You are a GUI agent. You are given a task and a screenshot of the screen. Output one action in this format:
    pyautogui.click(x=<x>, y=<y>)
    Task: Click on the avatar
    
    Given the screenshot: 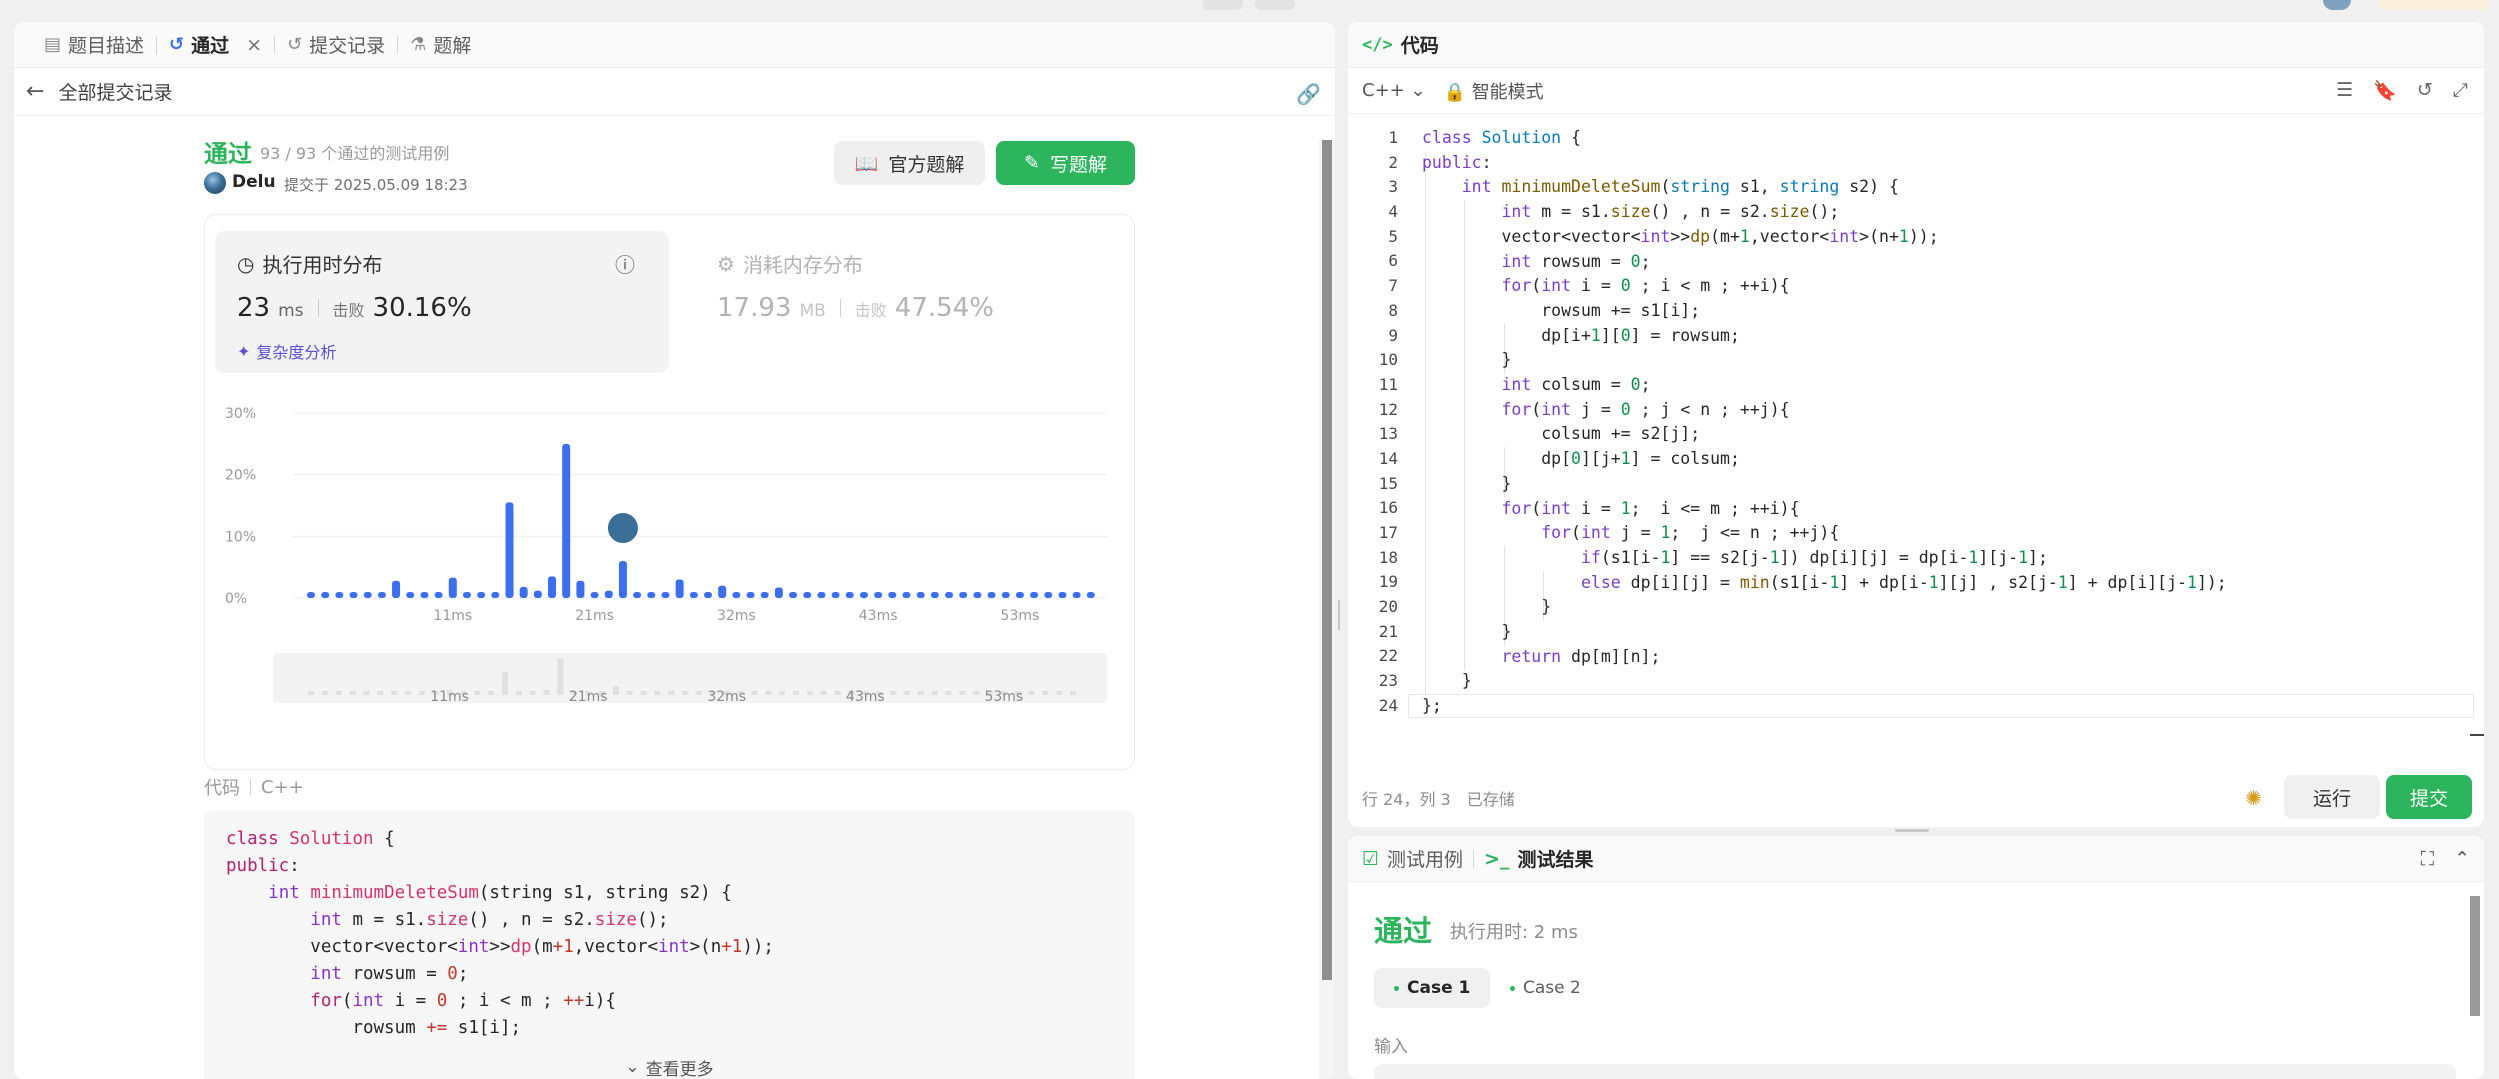 What is the action you would take?
    pyautogui.click(x=215, y=183)
    